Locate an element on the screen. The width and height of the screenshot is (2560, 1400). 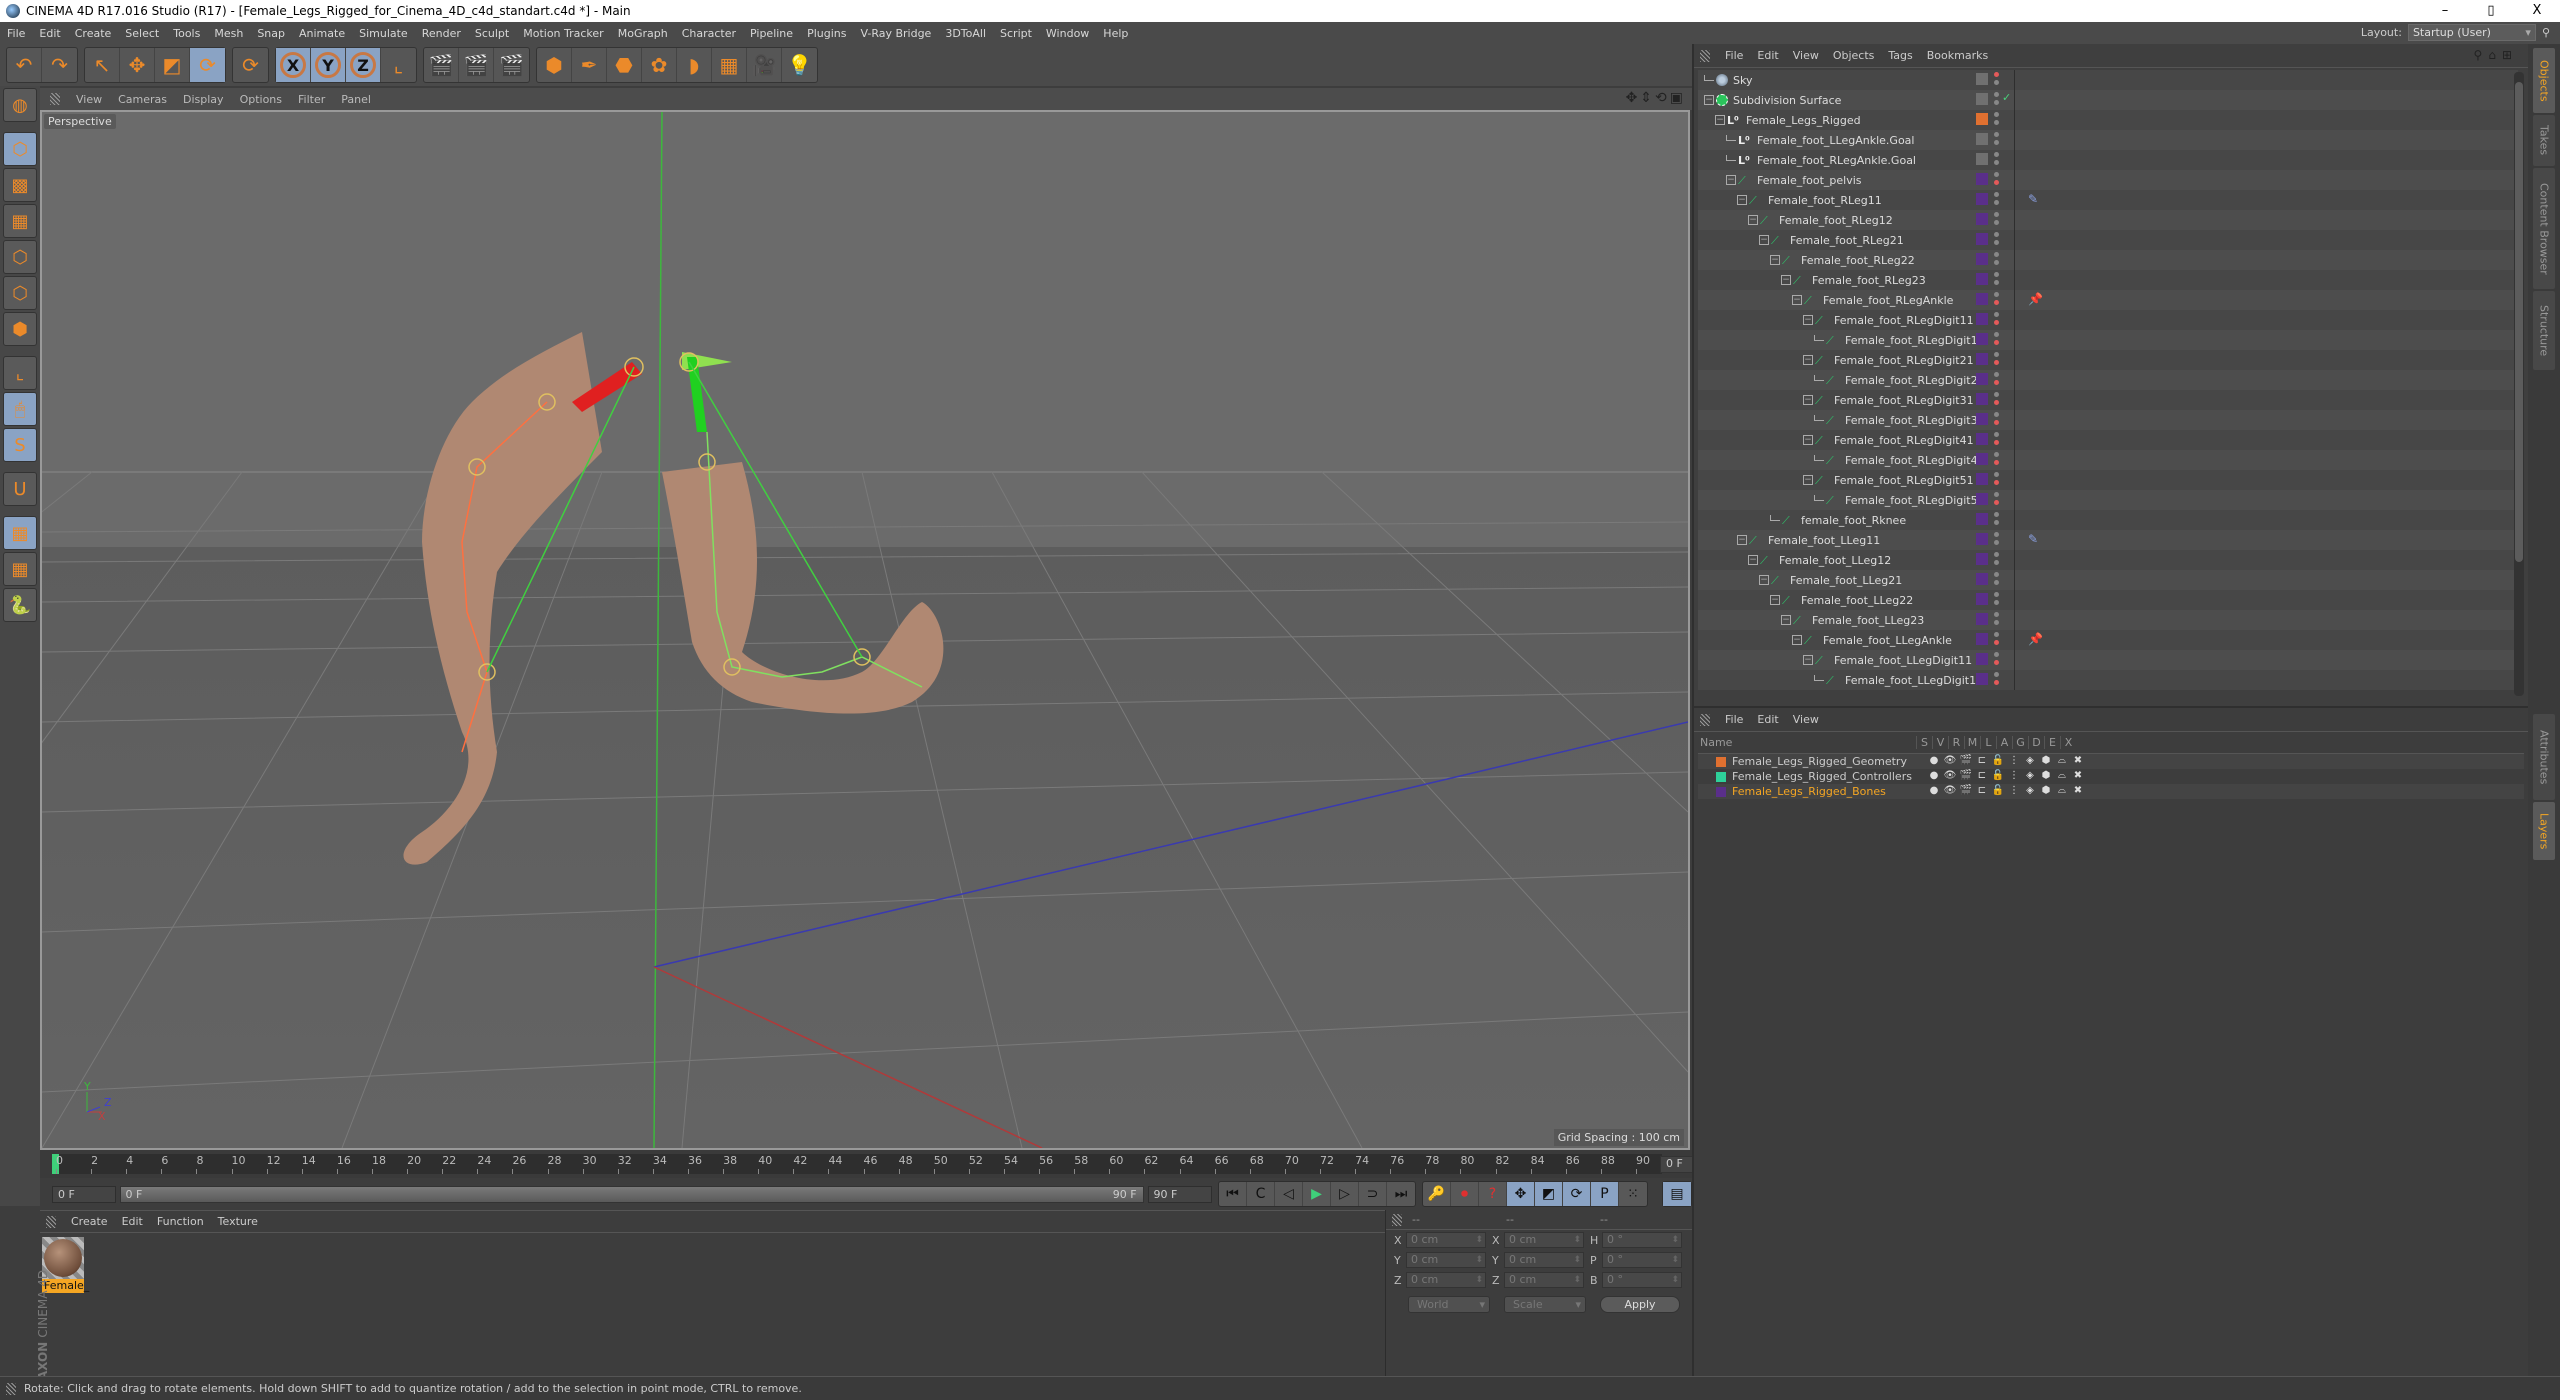
solo-toggle-icon: ● is located at coordinates (1934, 790).